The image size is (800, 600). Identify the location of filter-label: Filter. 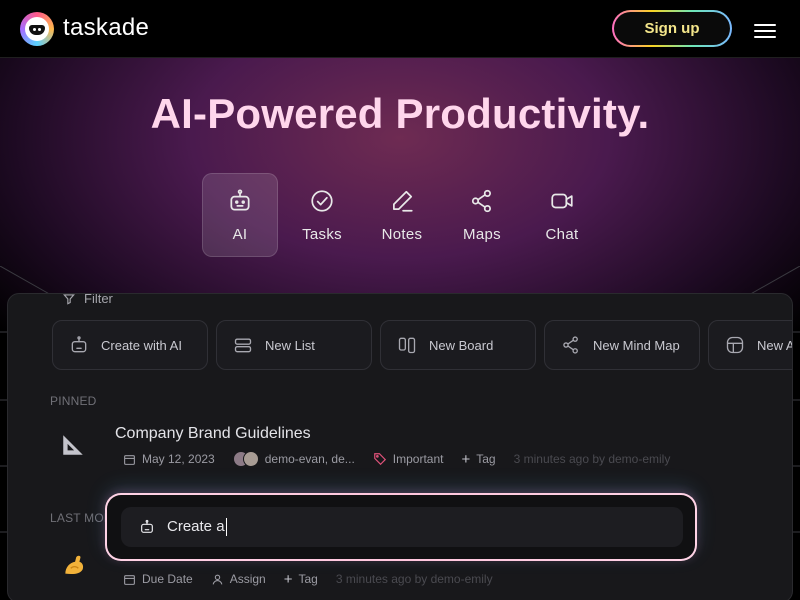
(98, 299).